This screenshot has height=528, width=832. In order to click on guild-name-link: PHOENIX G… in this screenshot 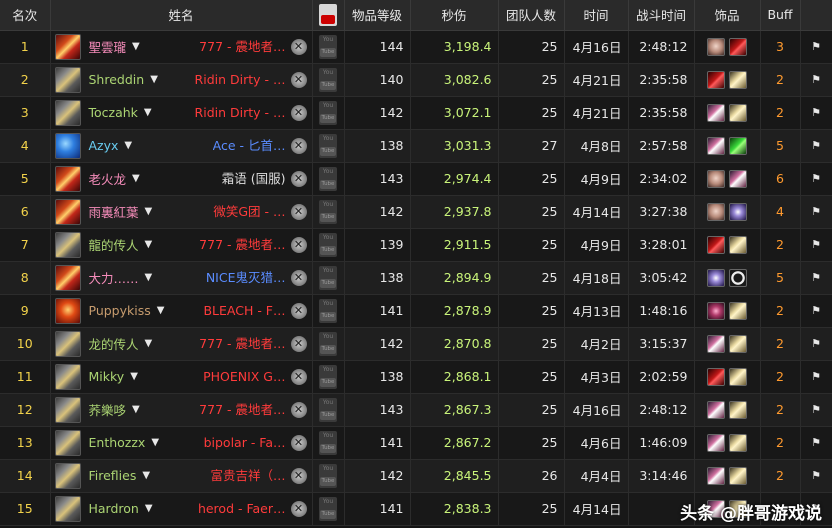, I will do `click(244, 376)`.